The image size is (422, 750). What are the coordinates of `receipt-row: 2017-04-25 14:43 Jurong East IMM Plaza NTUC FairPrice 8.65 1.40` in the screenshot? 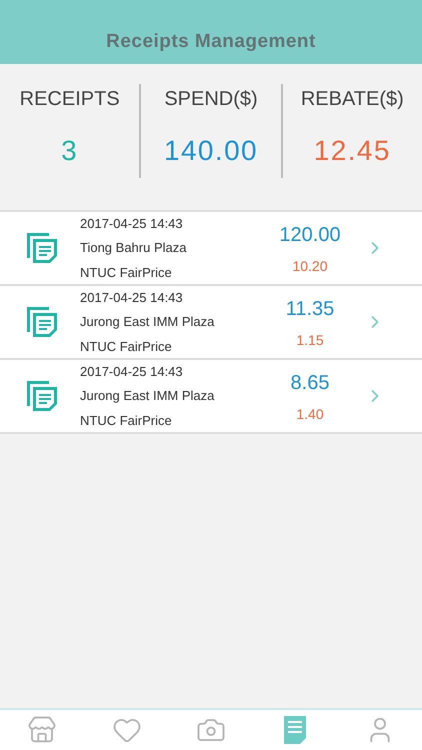 It's located at (211, 397).